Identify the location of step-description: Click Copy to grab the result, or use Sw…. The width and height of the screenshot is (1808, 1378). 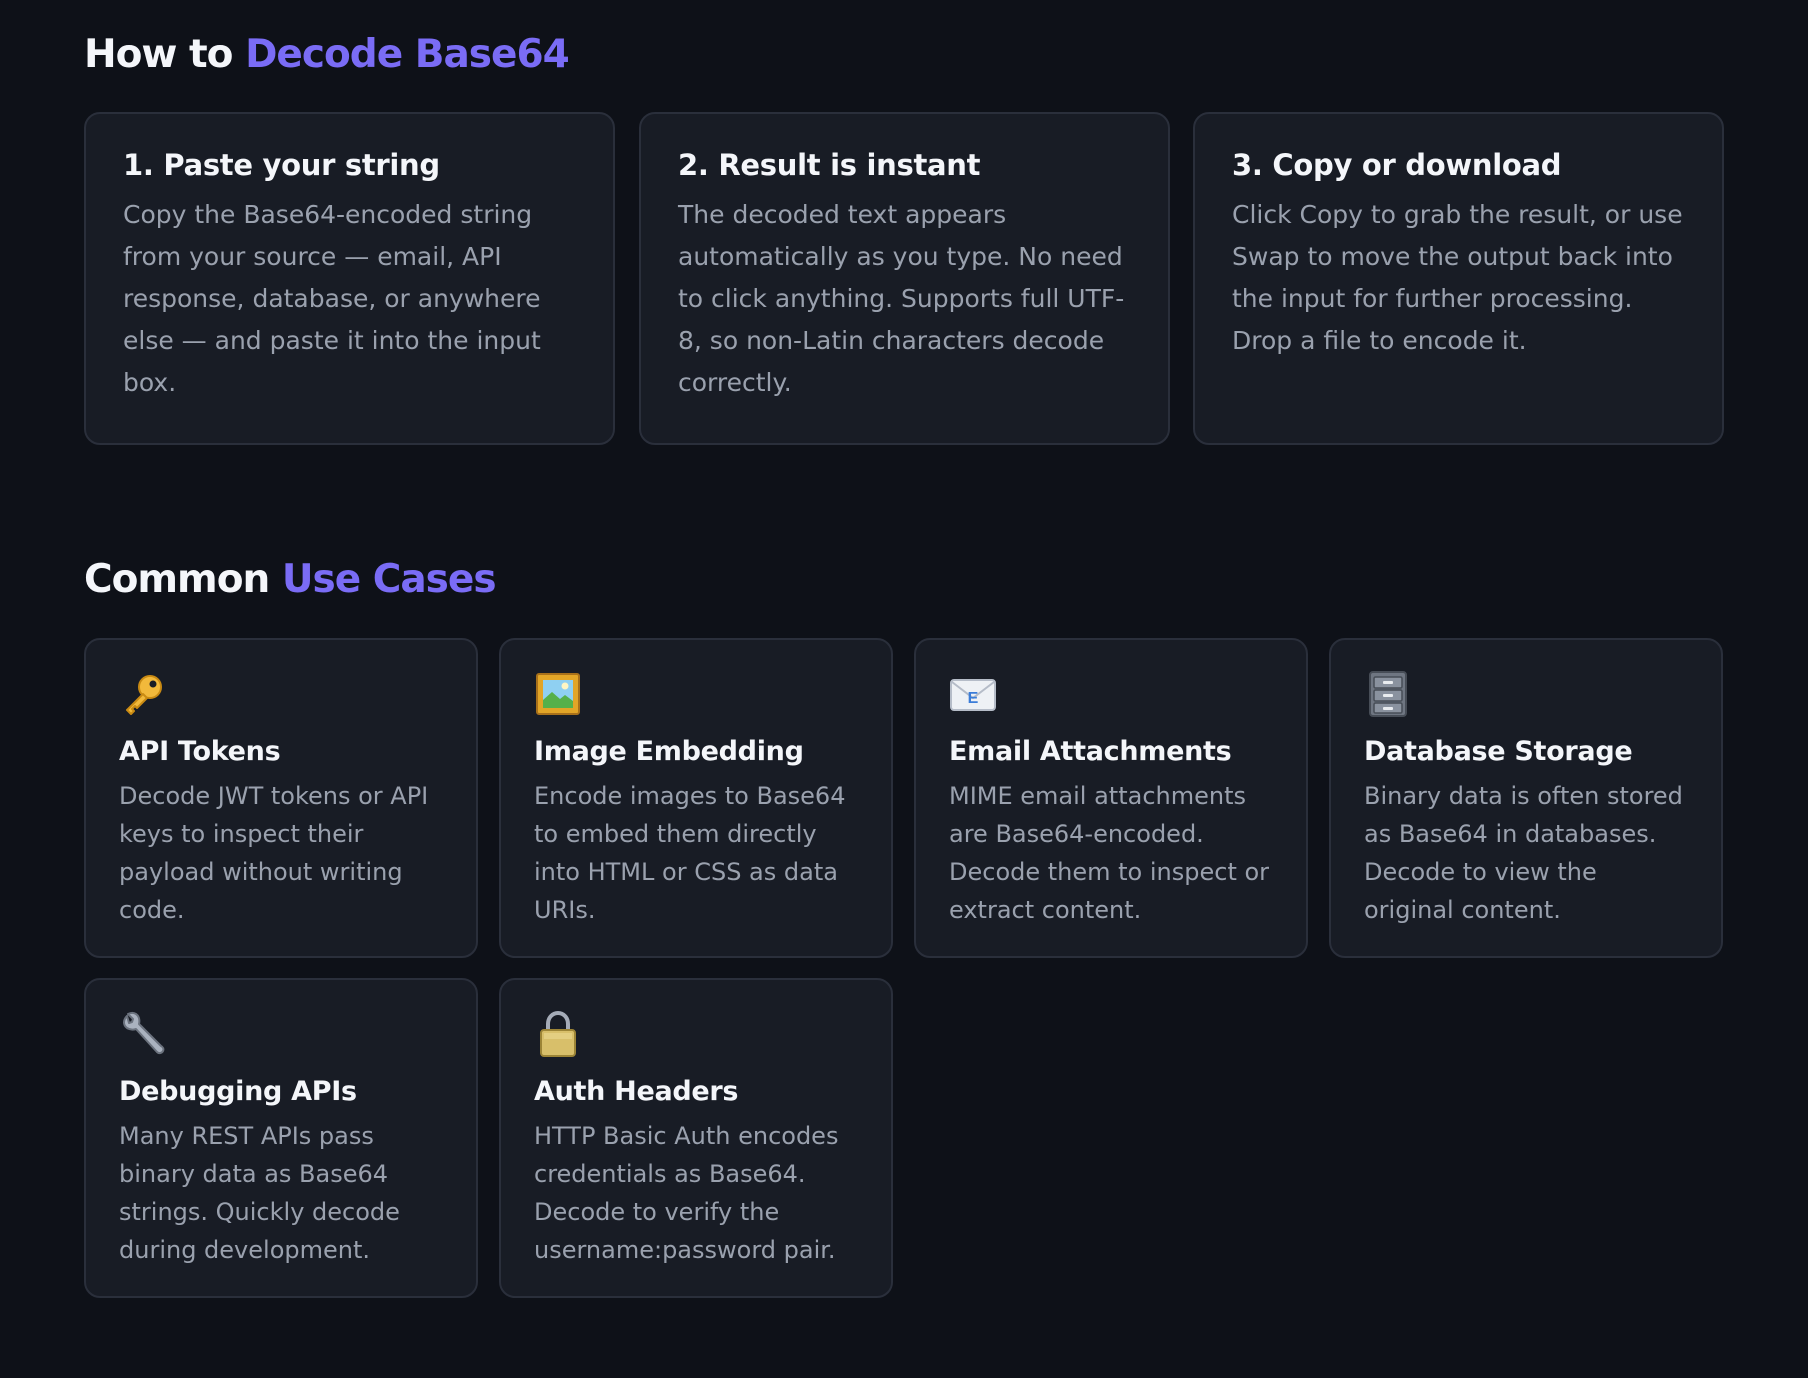
(1457, 277).